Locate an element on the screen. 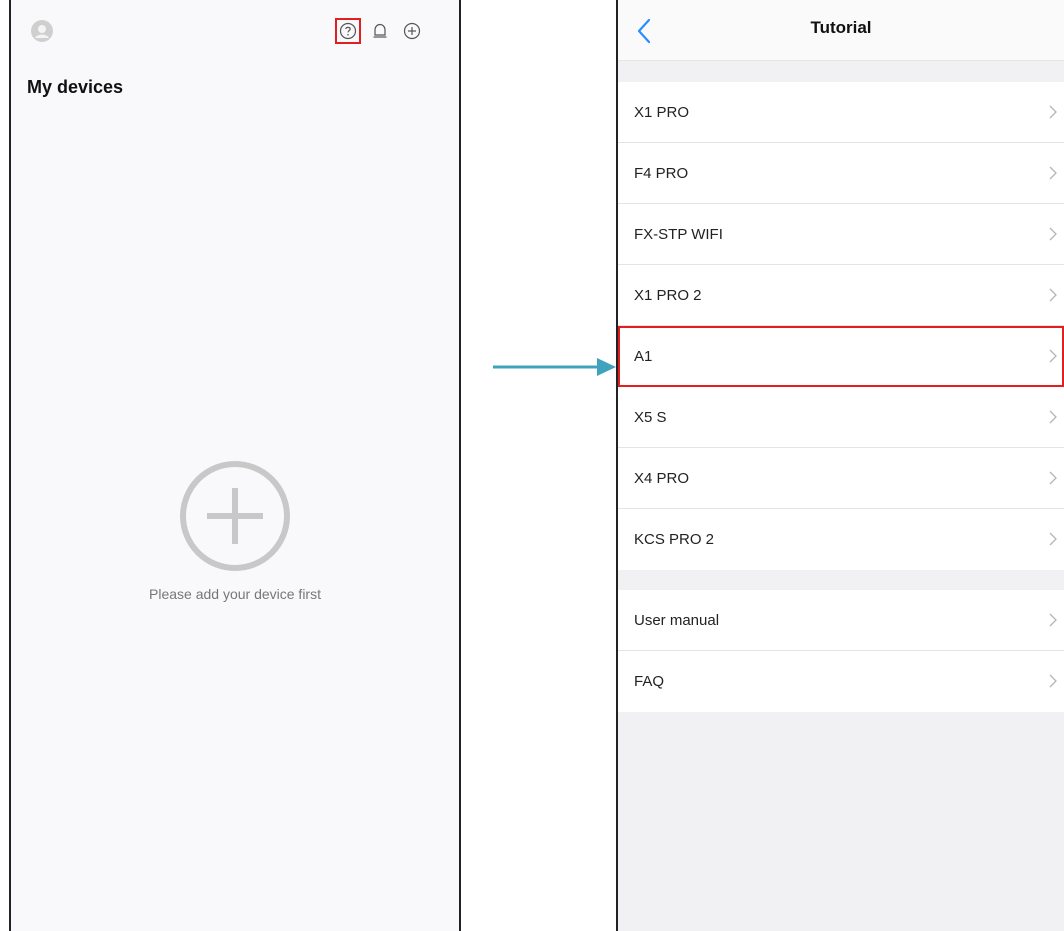  add-device-button is located at coordinates (412, 31).